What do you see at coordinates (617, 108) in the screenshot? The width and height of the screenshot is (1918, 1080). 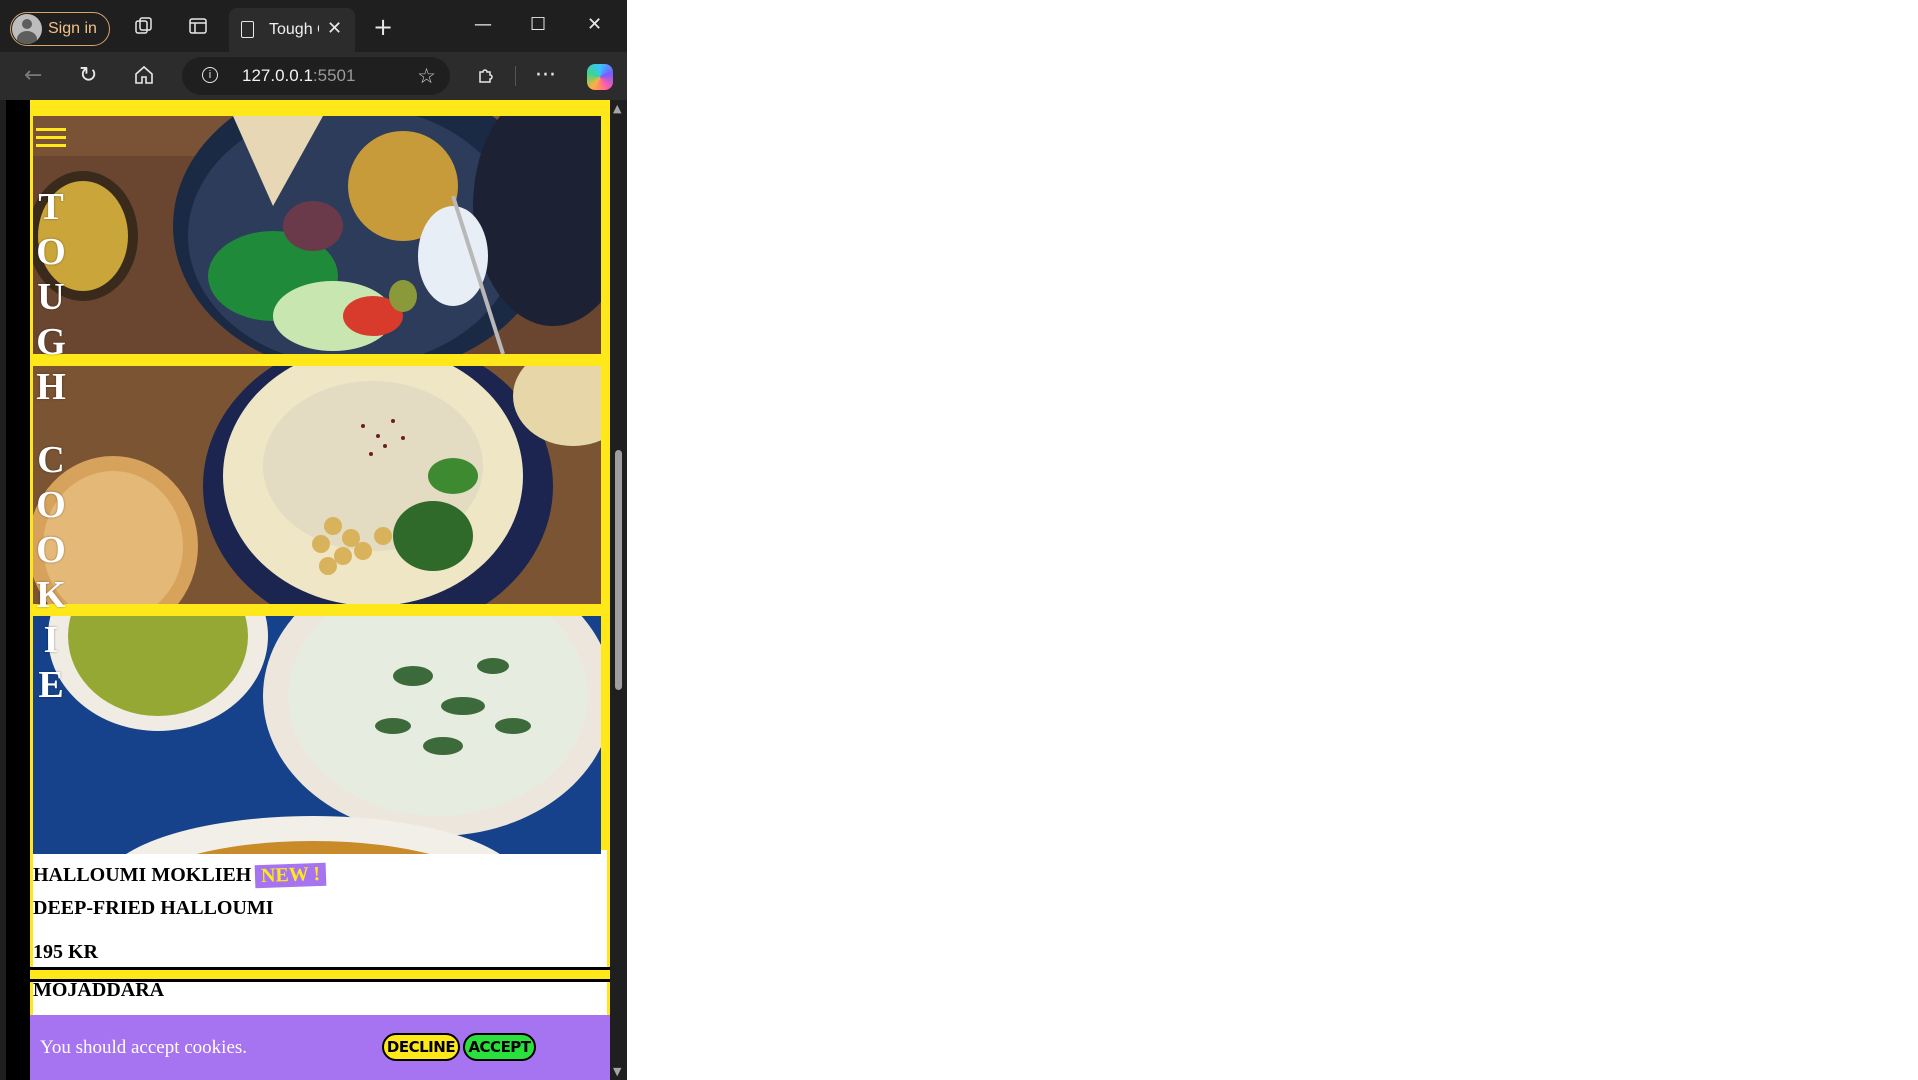 I see `scroll-up-arrow-icon: ▲` at bounding box center [617, 108].